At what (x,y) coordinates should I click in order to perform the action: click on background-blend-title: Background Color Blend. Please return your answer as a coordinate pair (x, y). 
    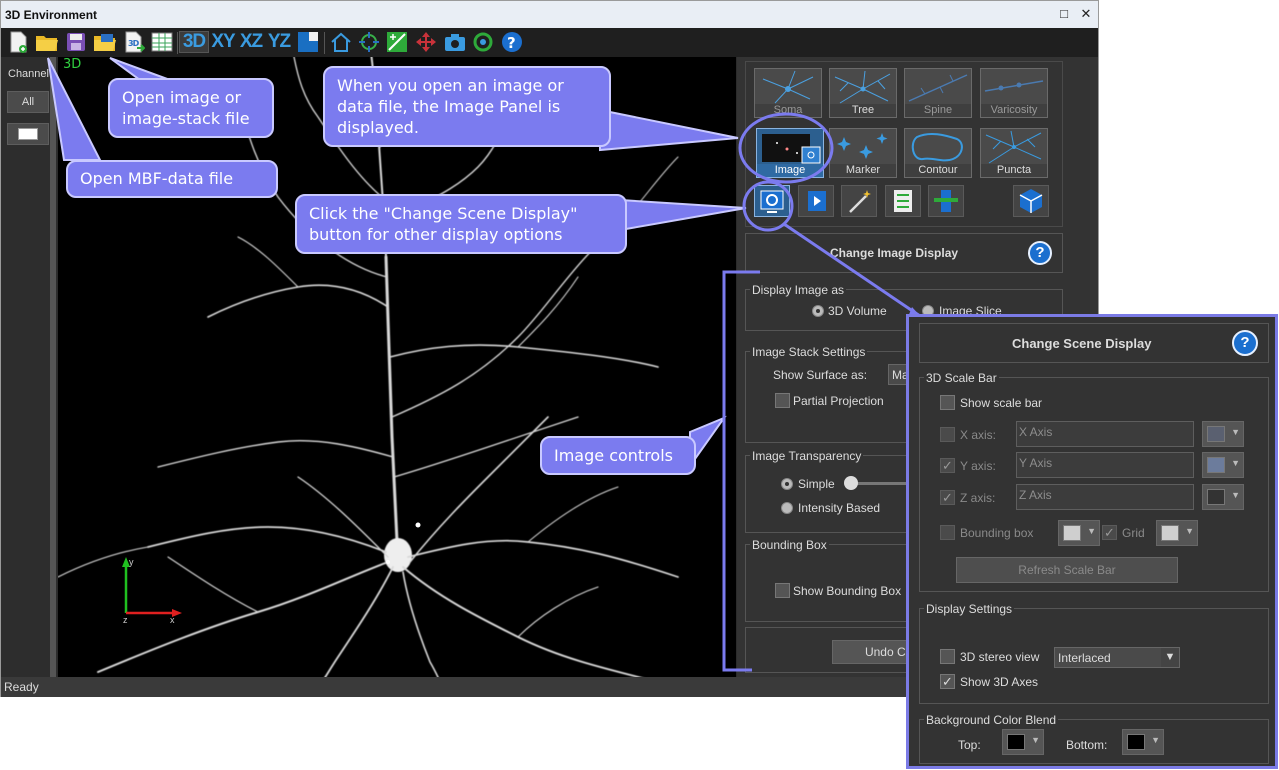
    Looking at the image, I should click on (991, 720).